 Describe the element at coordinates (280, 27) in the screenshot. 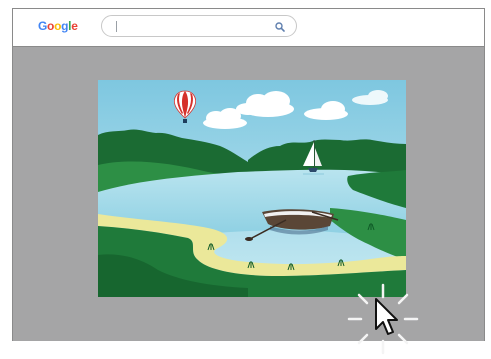

I see `search-icon` at that location.